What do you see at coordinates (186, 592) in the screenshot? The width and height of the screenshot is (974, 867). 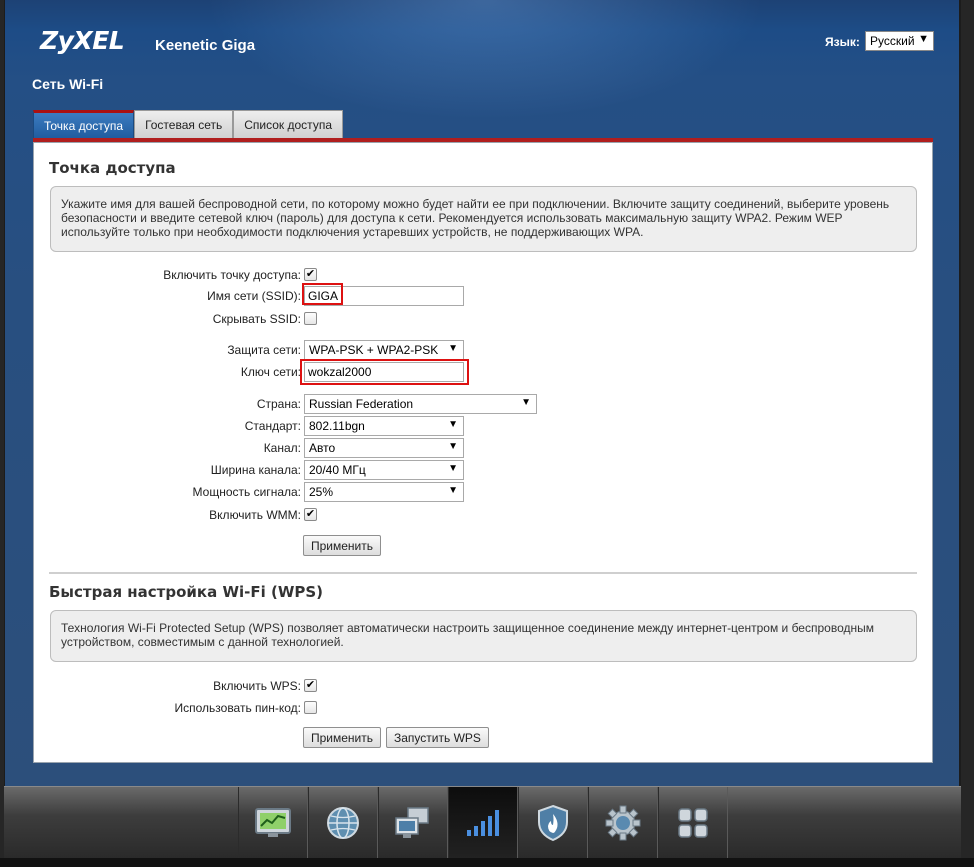 I see `section-title-wps: Быстрая настройка Wi-Fi (WPS)` at bounding box center [186, 592].